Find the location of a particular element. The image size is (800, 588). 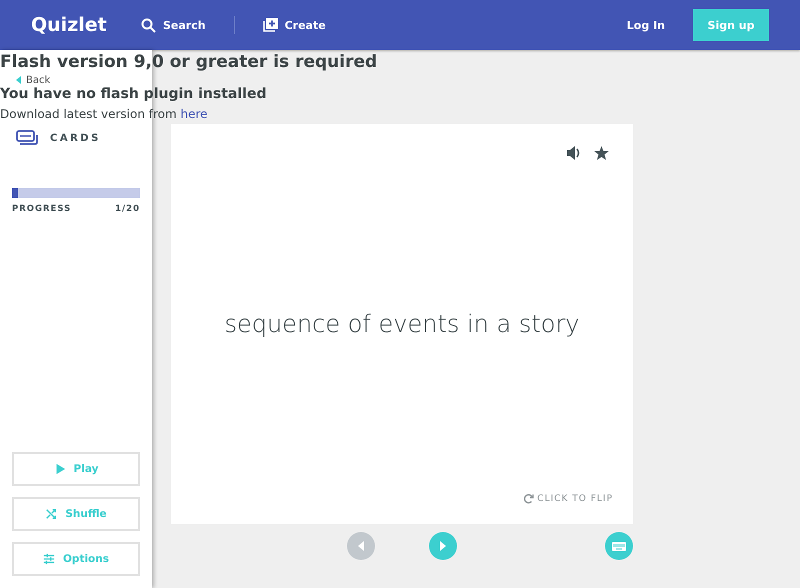

logo: Quizlet is located at coordinates (86, 25).